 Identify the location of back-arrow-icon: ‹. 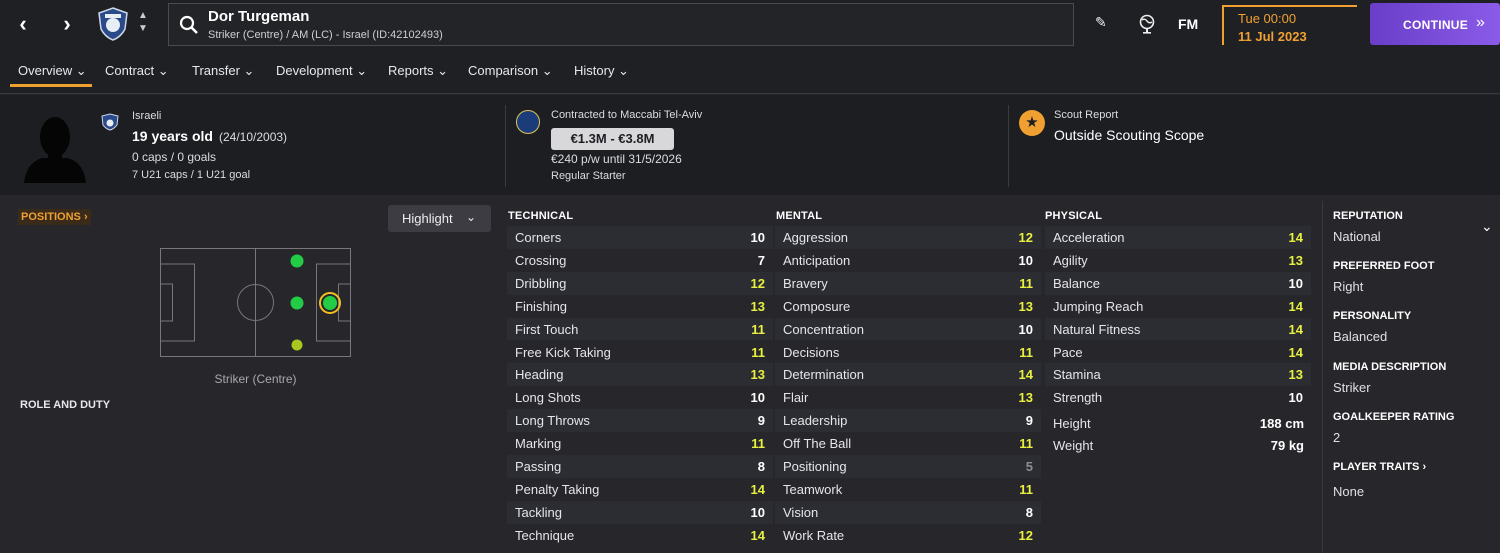
(23, 23).